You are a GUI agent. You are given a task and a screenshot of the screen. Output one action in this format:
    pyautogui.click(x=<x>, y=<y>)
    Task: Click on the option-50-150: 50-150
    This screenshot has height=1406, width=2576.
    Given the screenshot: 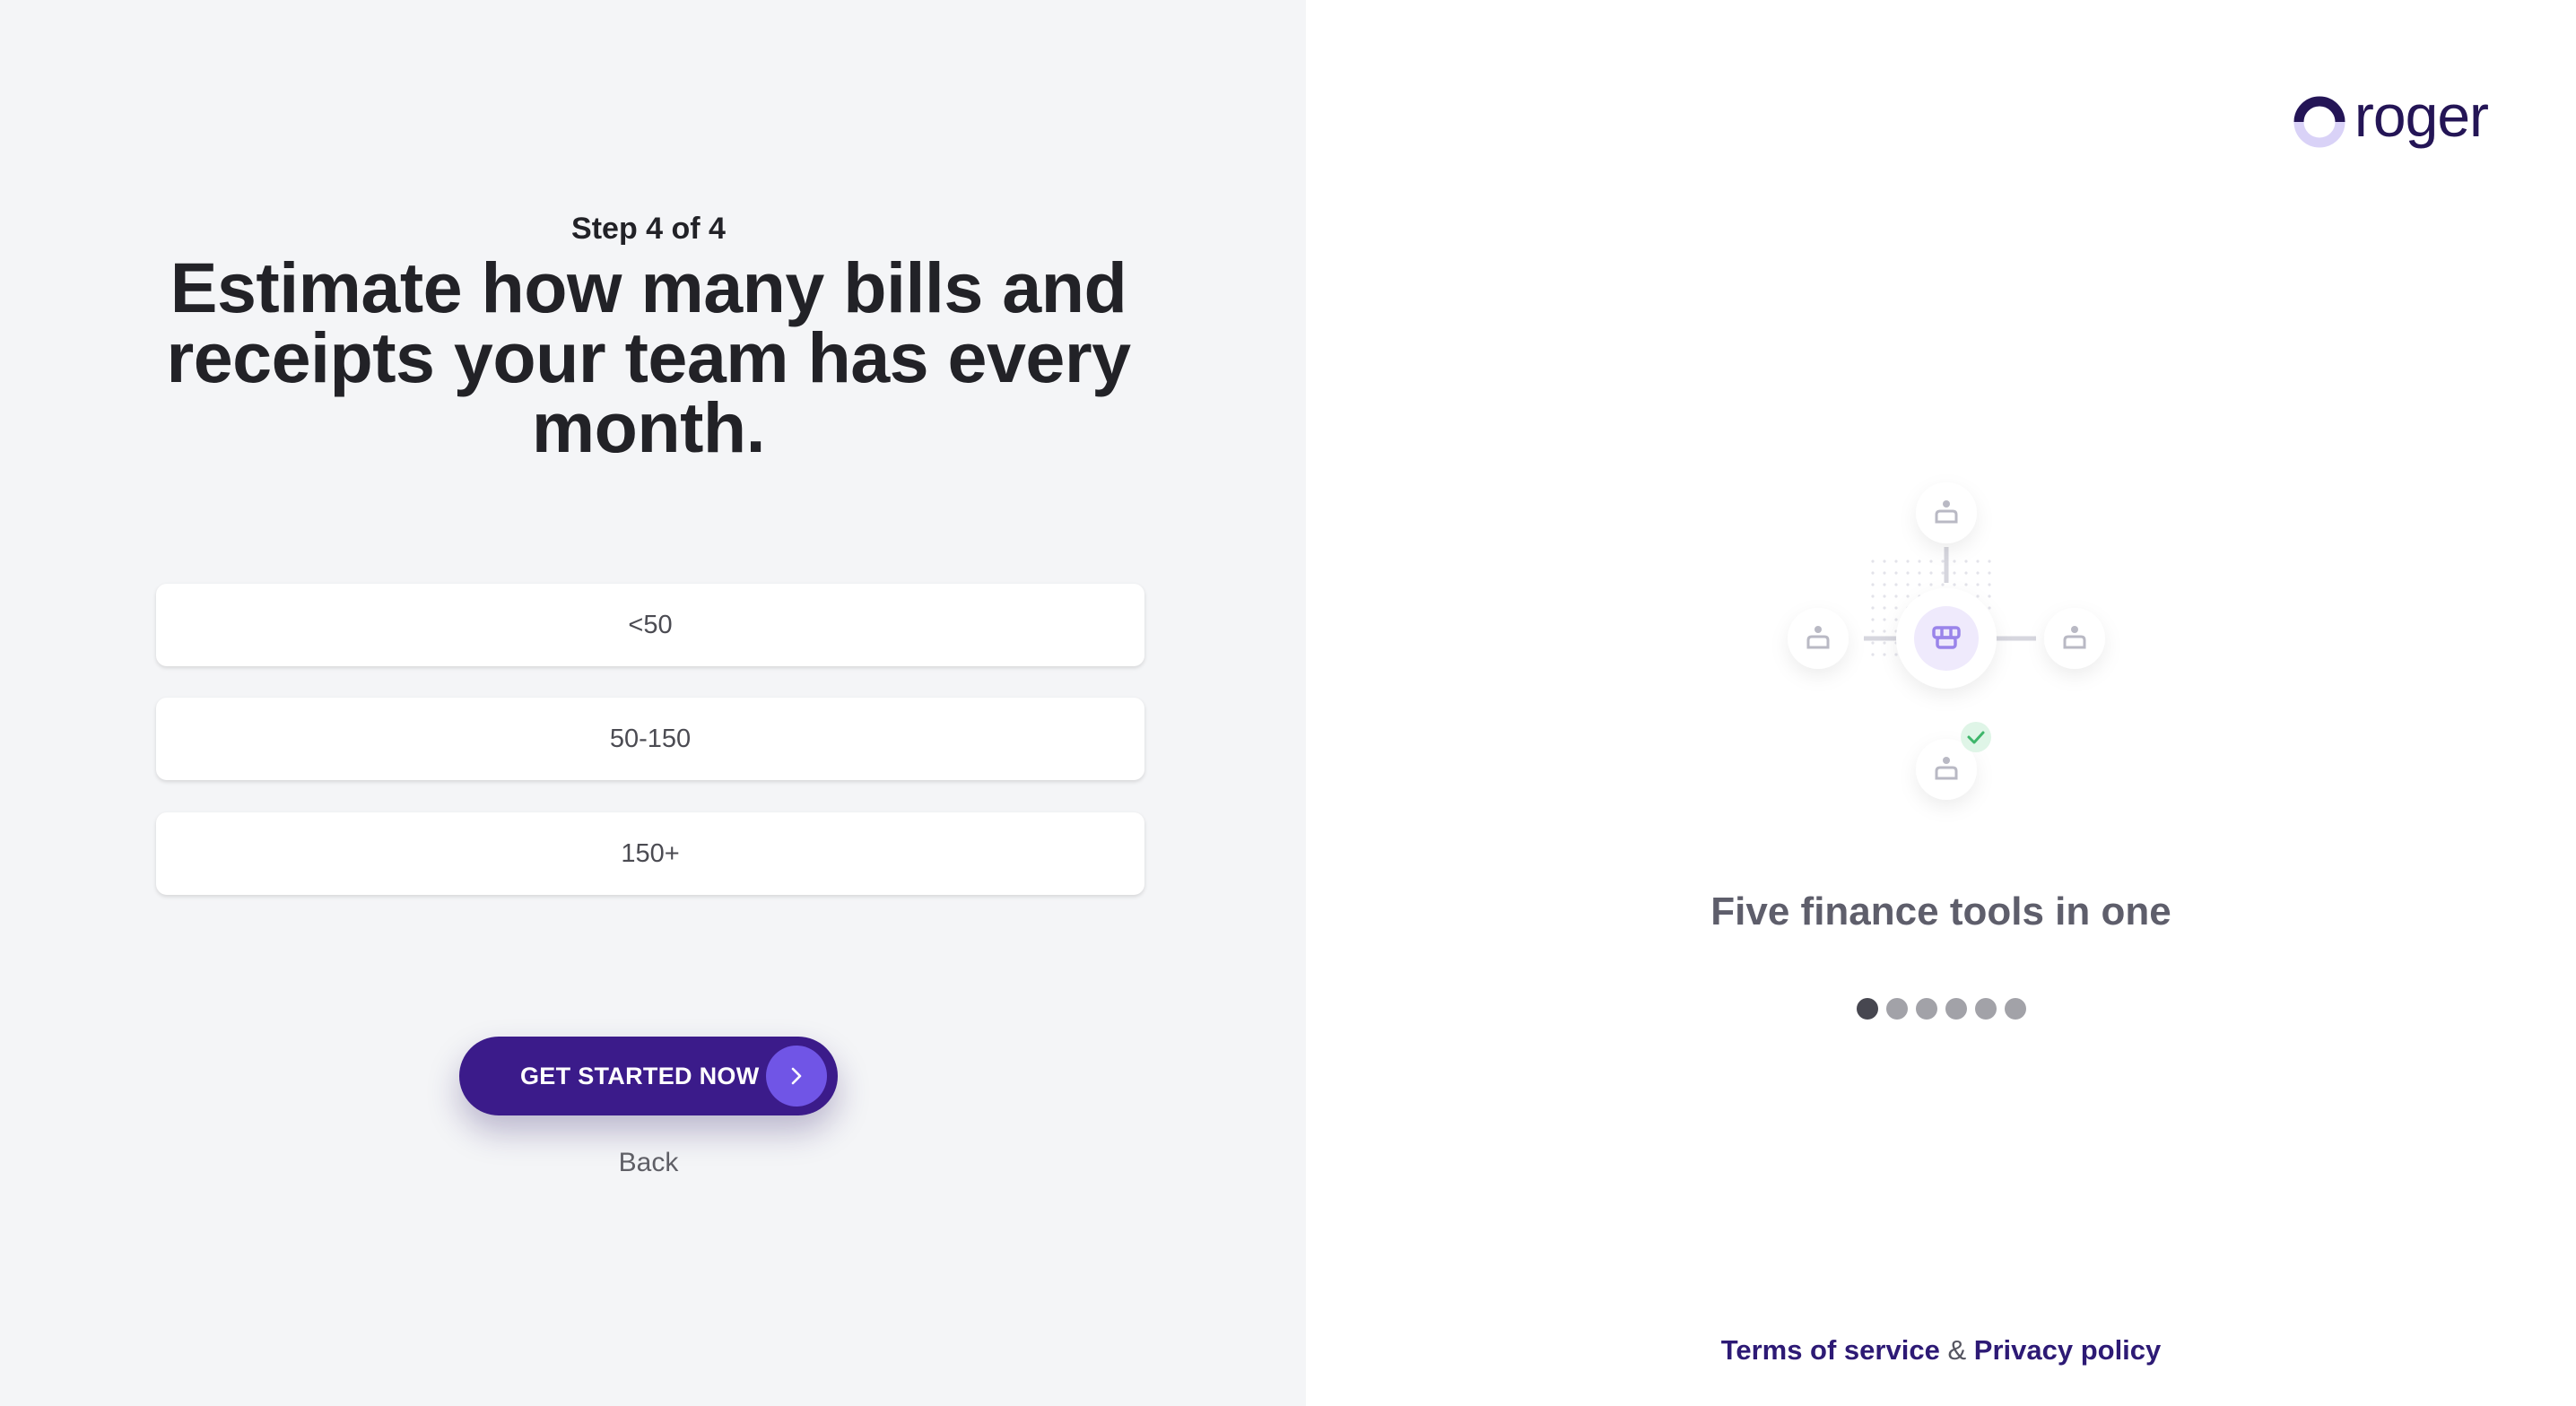 What is the action you would take?
    pyautogui.click(x=650, y=739)
    